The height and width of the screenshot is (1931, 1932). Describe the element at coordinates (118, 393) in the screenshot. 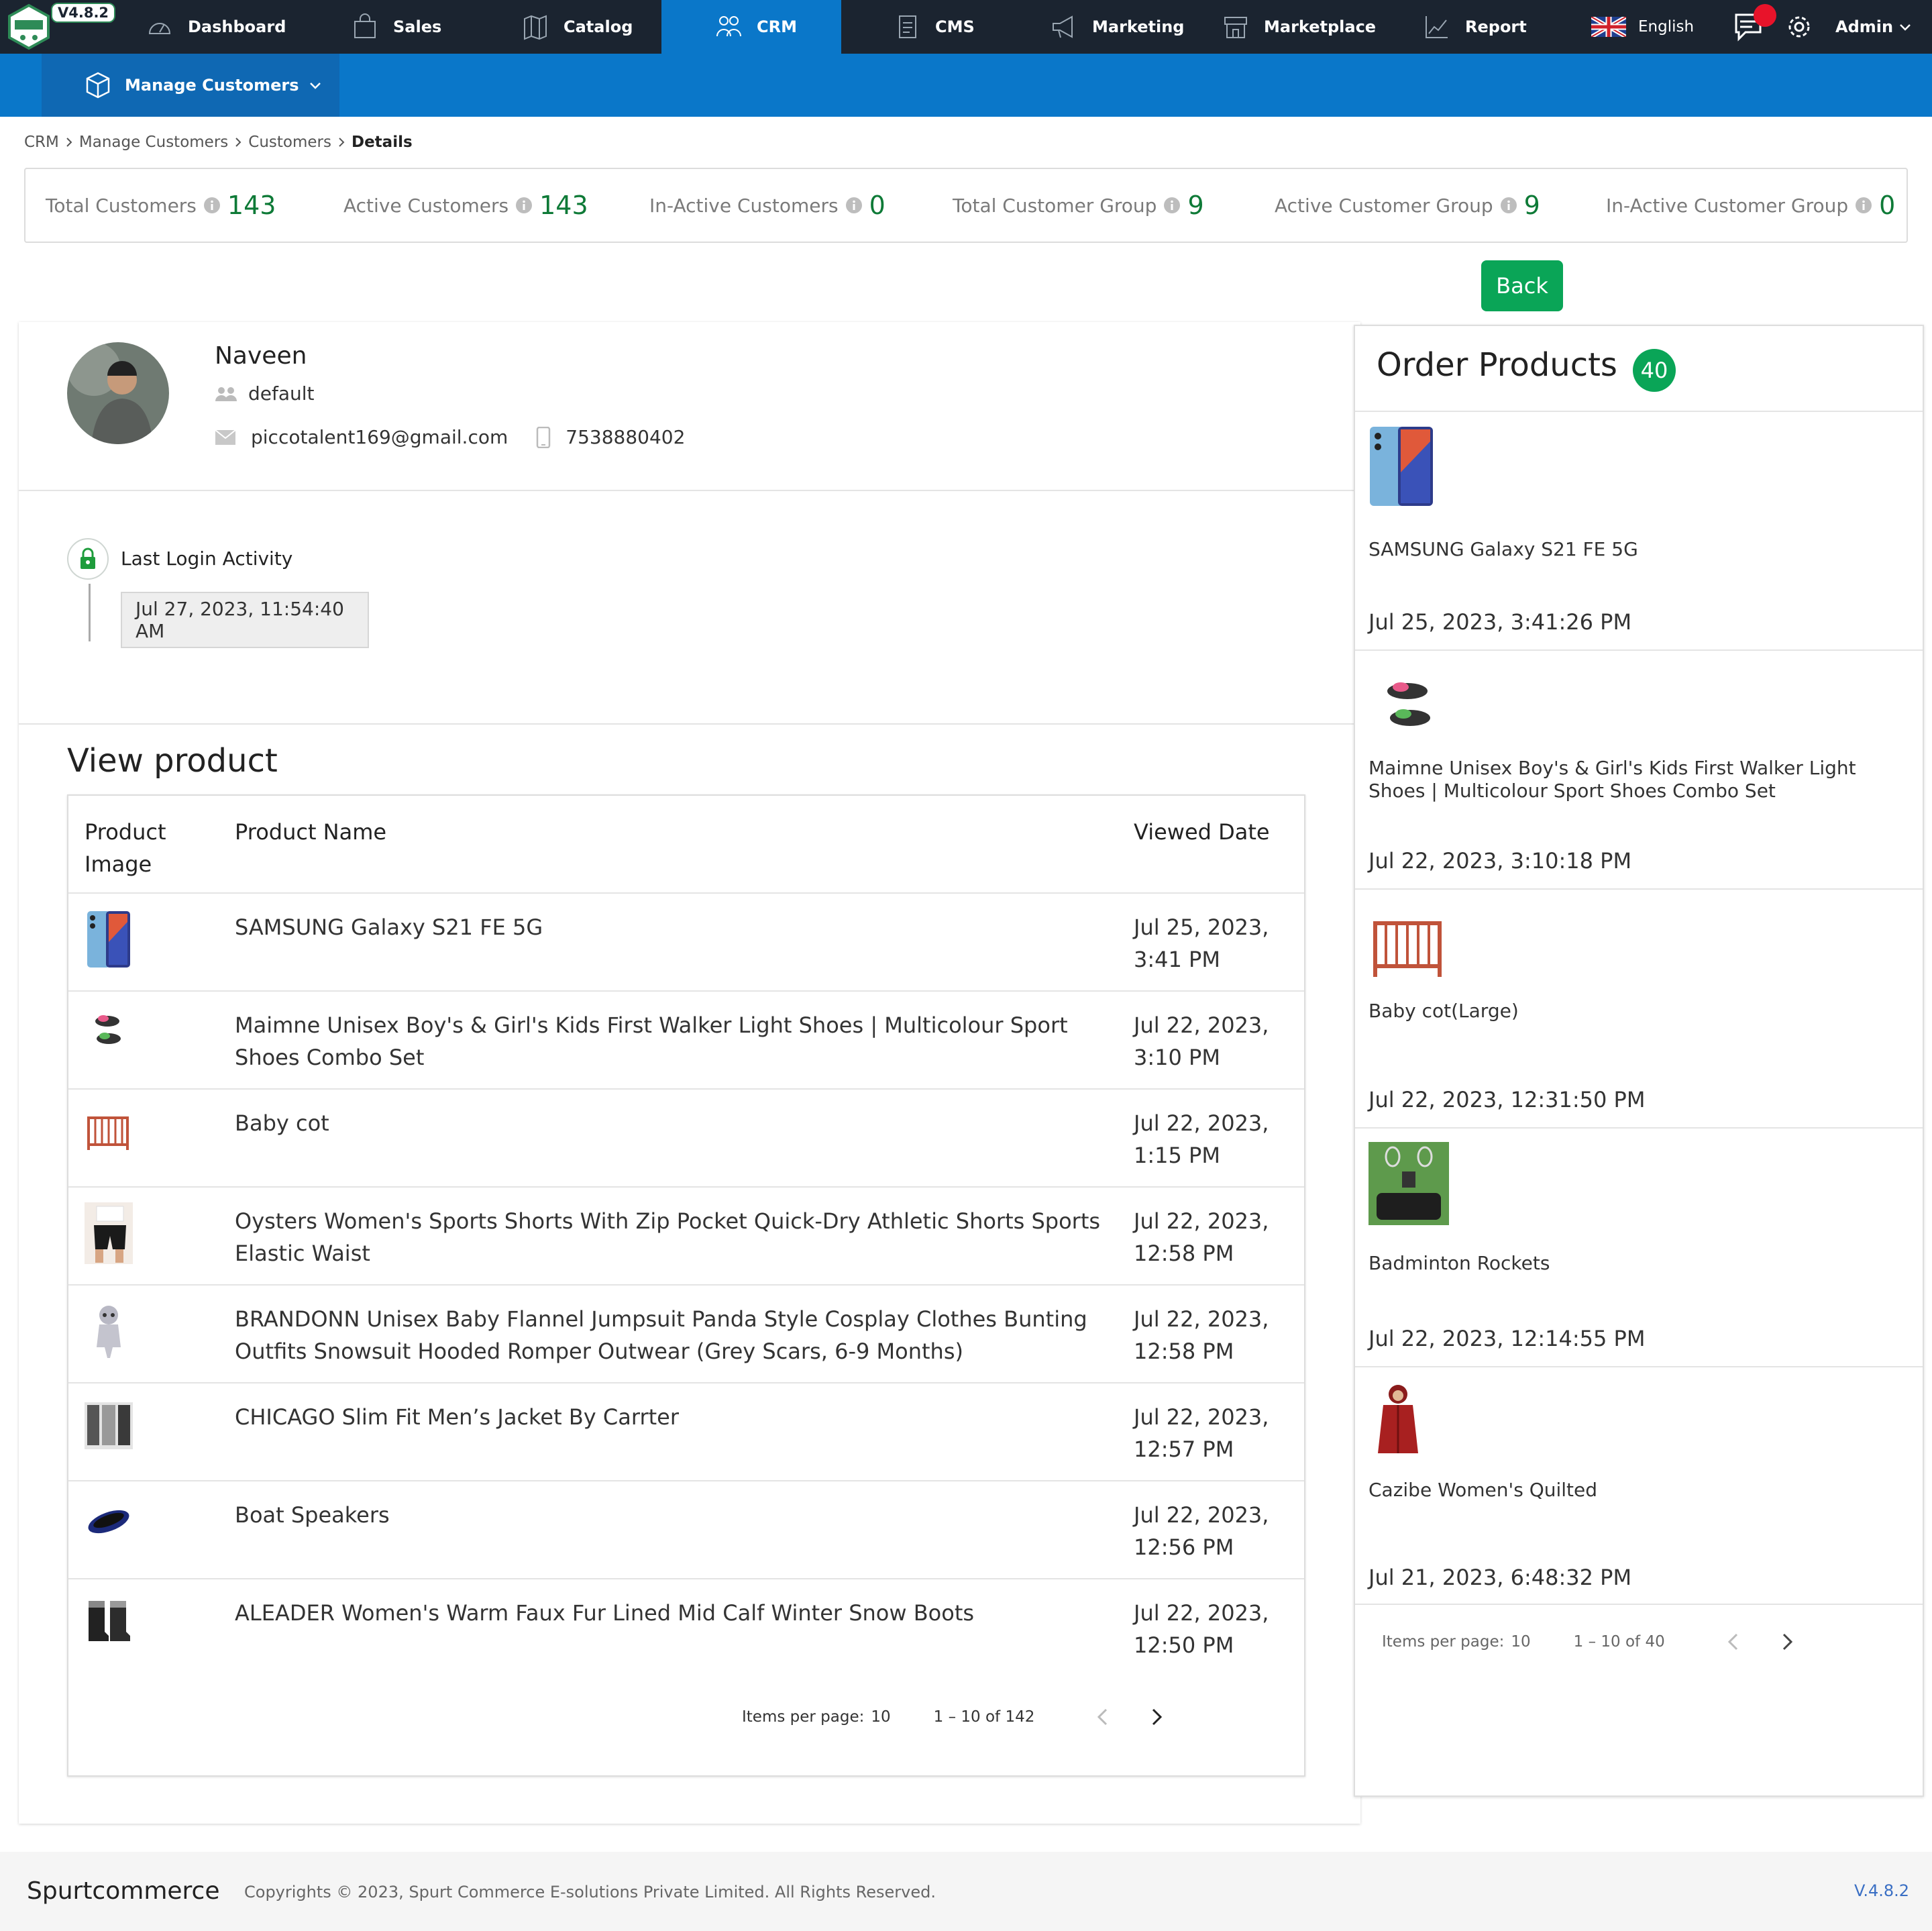

I see `avatar` at that location.